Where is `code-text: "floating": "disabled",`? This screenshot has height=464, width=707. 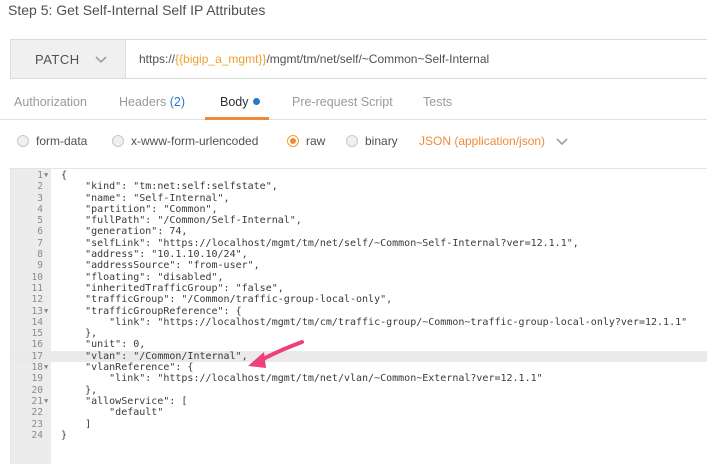
code-text: "floating": "disabled", is located at coordinates (142, 277).